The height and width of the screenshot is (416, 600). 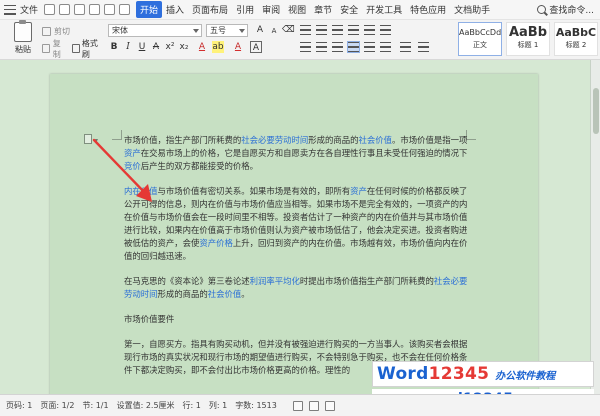 I want to click on style-heading-1: AaBb 标题 1, so click(x=528, y=39).